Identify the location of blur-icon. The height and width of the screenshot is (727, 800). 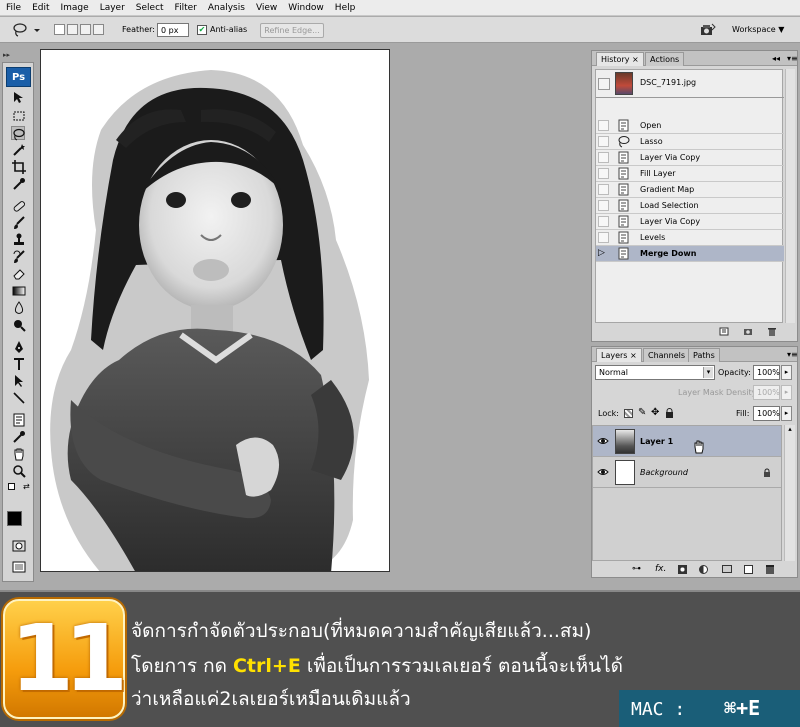
(19, 308).